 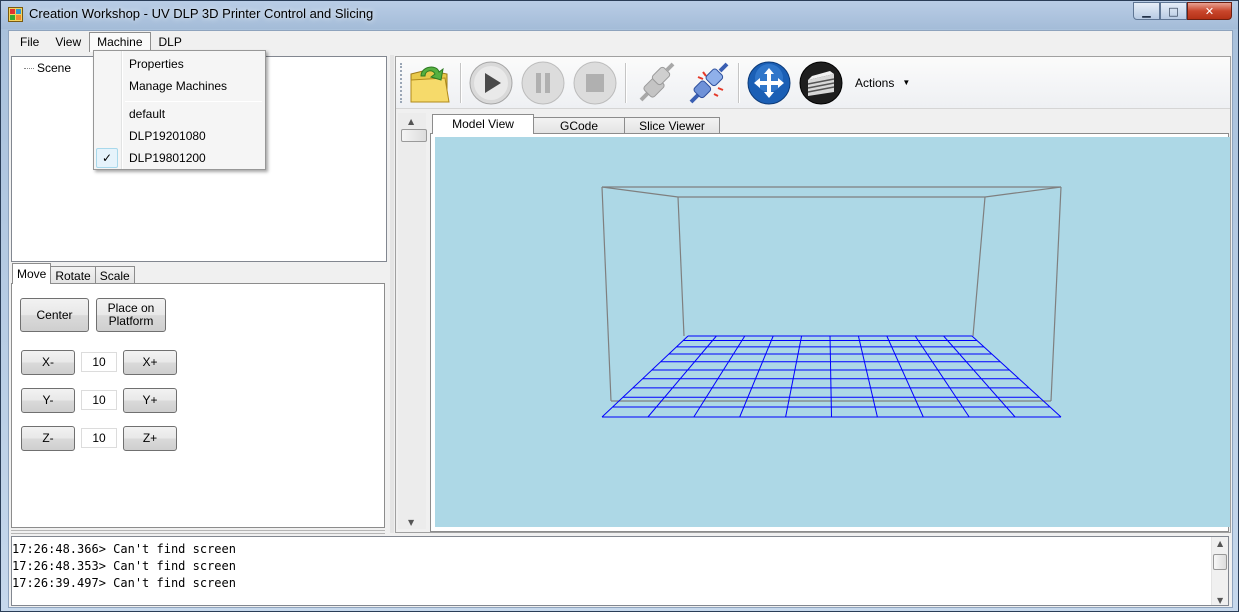 What do you see at coordinates (48, 362) in the screenshot?
I see `x-minus-button: X-` at bounding box center [48, 362].